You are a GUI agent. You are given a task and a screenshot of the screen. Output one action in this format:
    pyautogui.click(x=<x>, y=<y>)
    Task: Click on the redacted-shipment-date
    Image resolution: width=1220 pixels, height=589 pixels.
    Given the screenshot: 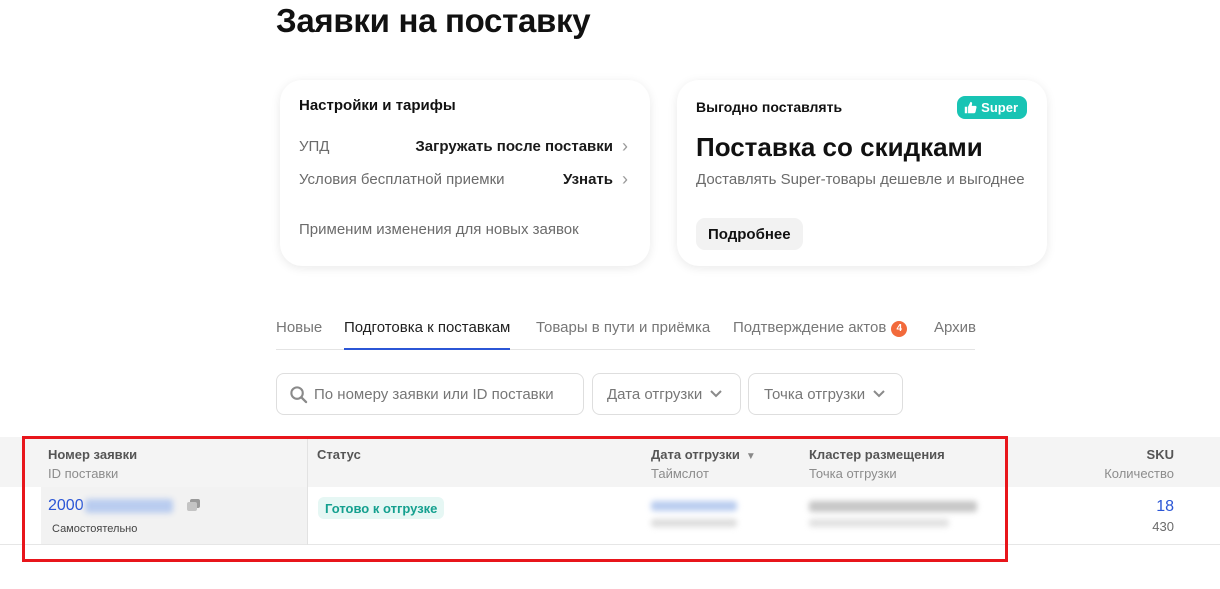 What is the action you would take?
    pyautogui.click(x=694, y=506)
    